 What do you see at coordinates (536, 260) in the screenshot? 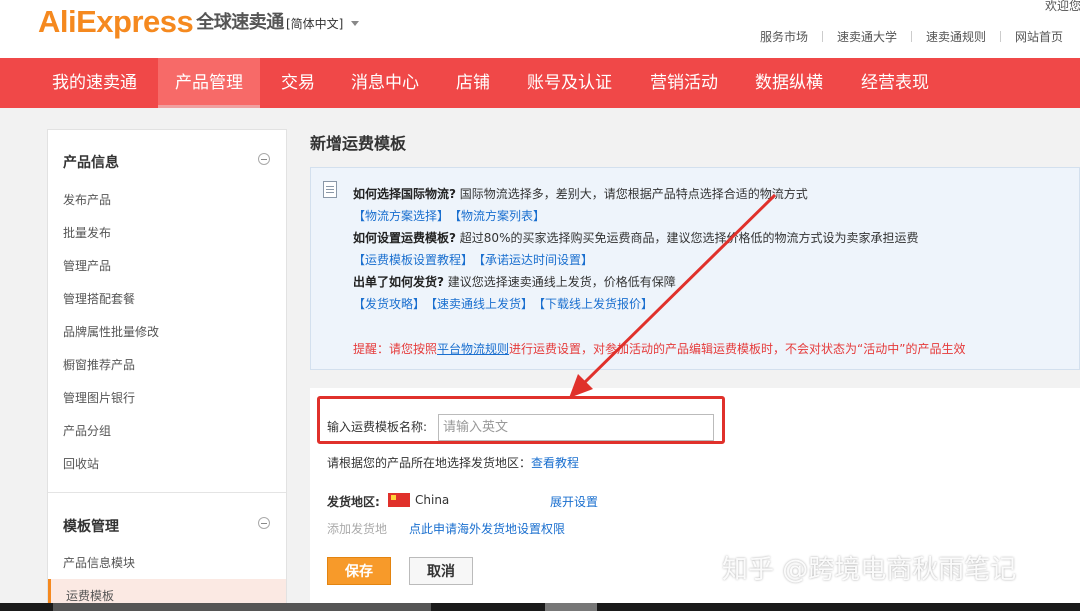
I see `link-delivery-time: 【承诺运达时间设置】` at bounding box center [536, 260].